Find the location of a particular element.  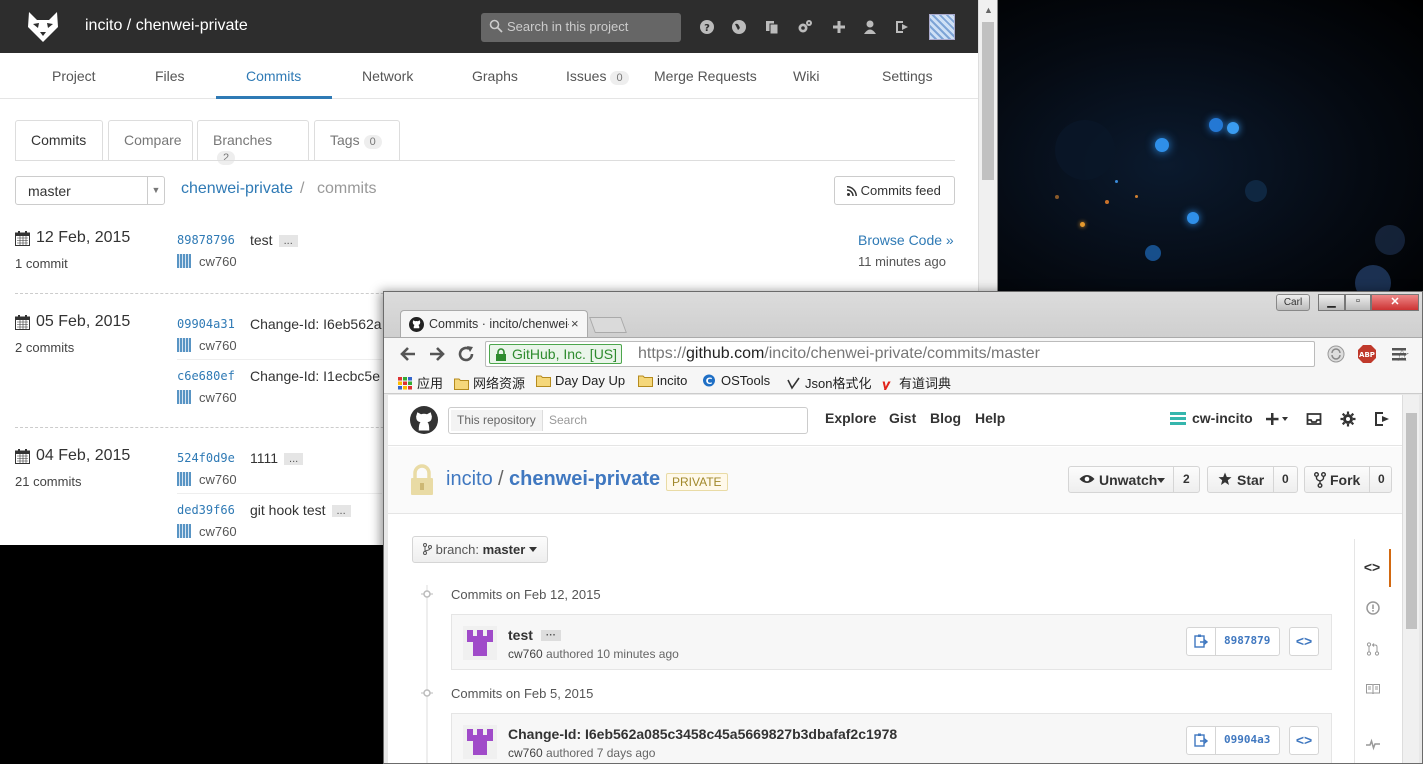

ev-certificate-badge: GitHub, Inc. [US] is located at coordinates (556, 354).